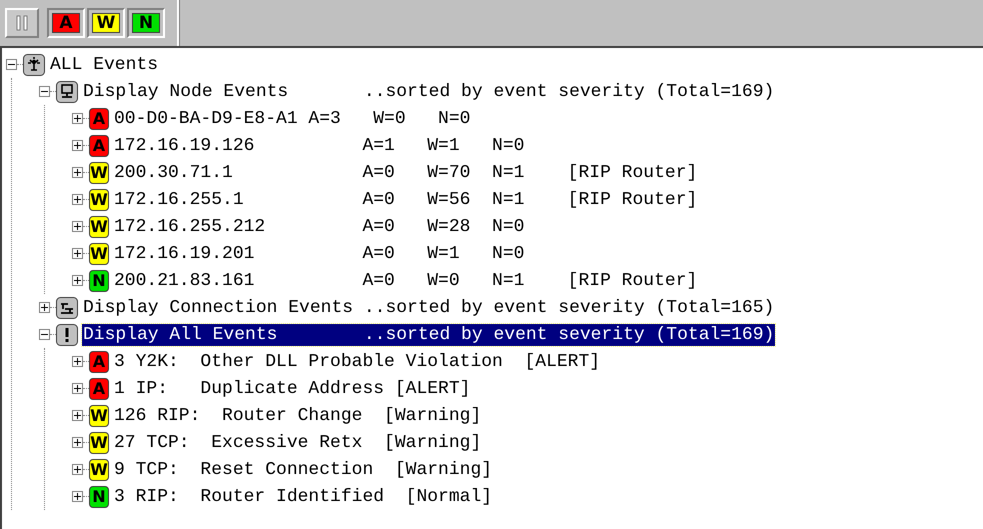 Image resolution: width=983 pixels, height=529 pixels. I want to click on warning-filter-button: W, so click(106, 23).